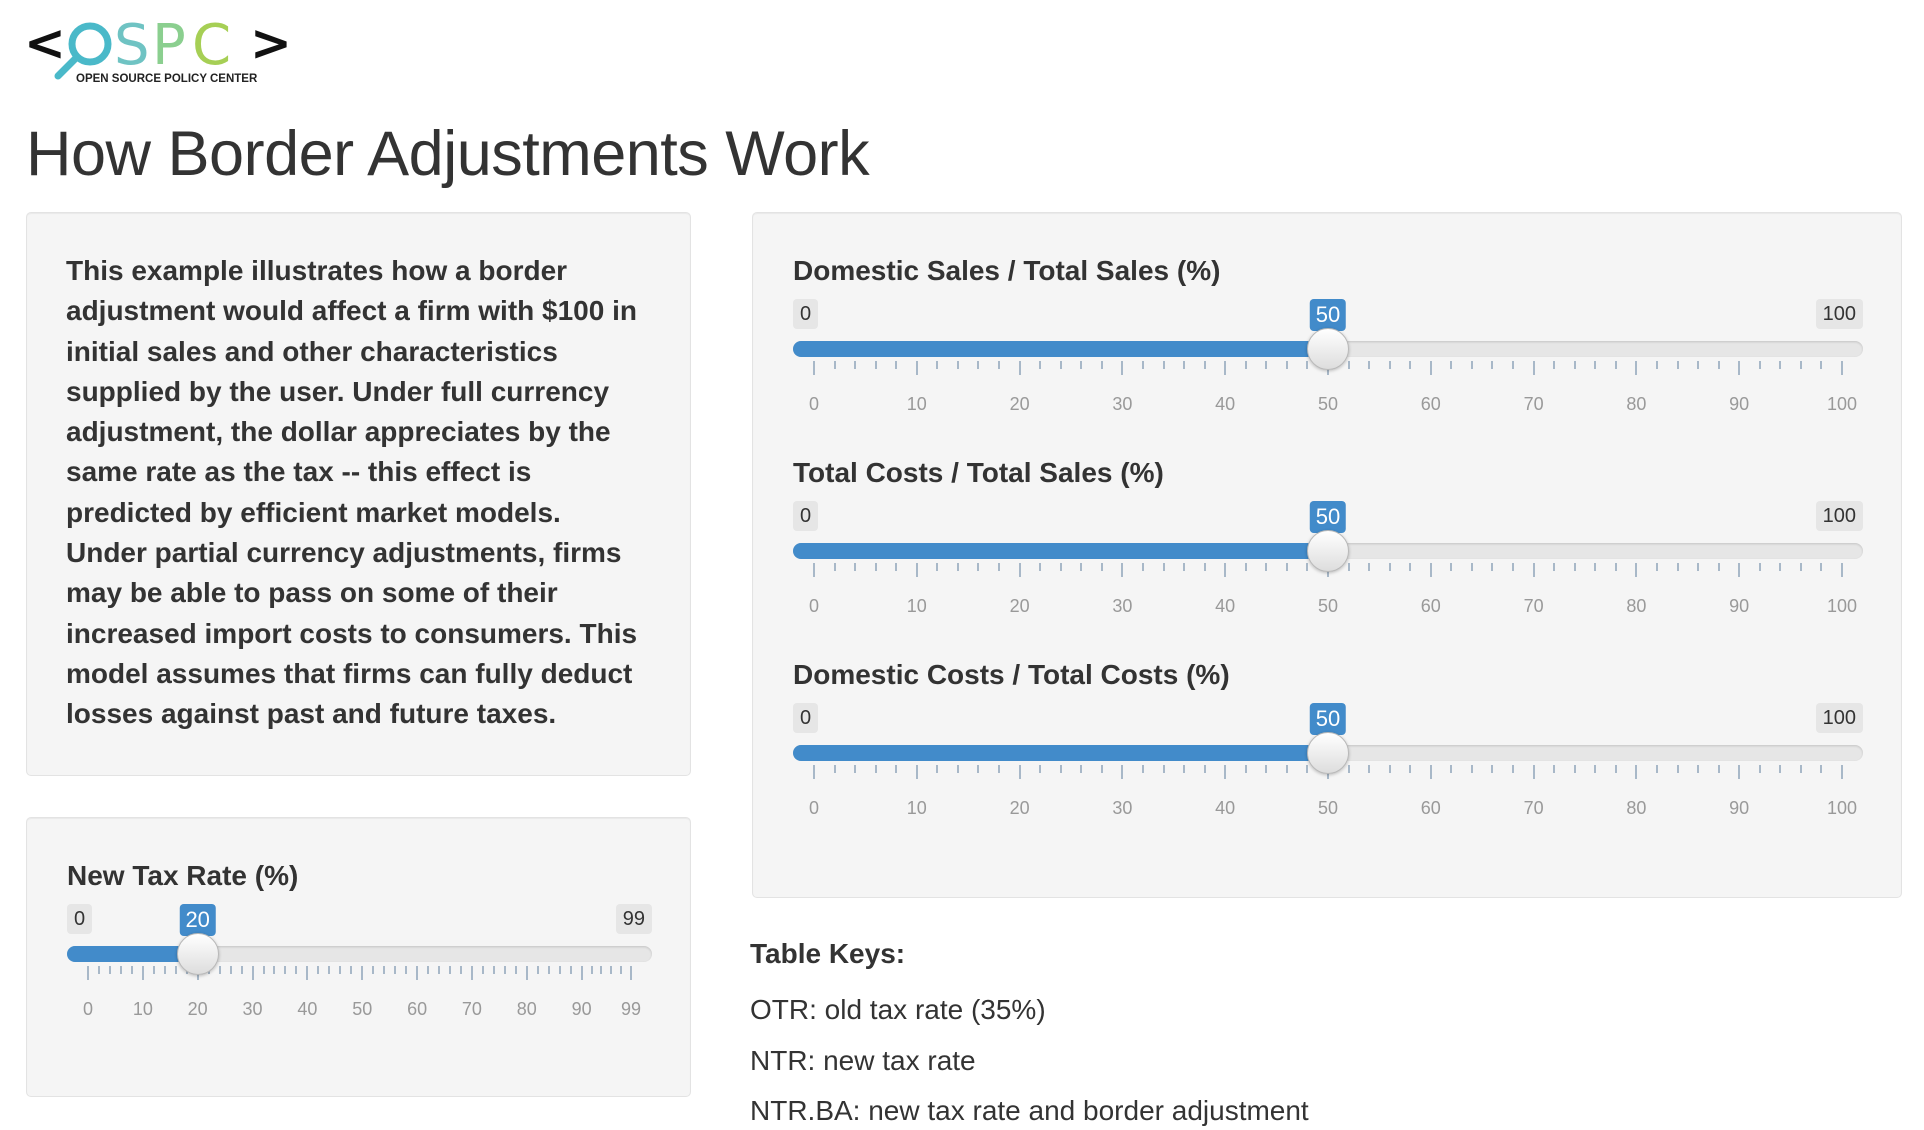 The width and height of the screenshot is (1924, 1130). Describe the element at coordinates (814, 808) in the screenshot. I see `tick-label: 0` at that location.